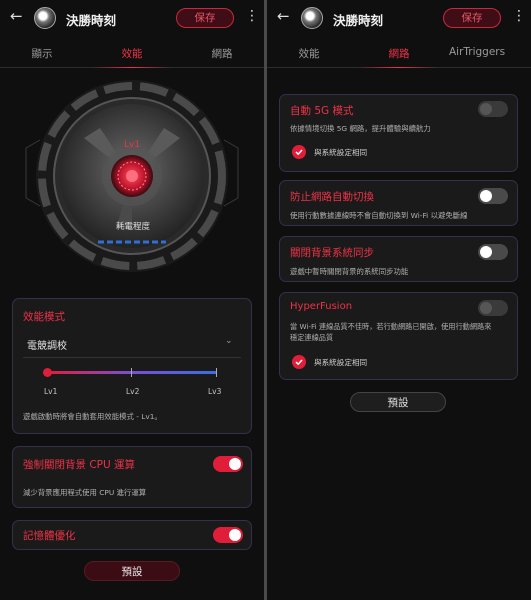 This screenshot has width=531, height=600. I want to click on card-title: 防止網路自動切換, so click(332, 197).